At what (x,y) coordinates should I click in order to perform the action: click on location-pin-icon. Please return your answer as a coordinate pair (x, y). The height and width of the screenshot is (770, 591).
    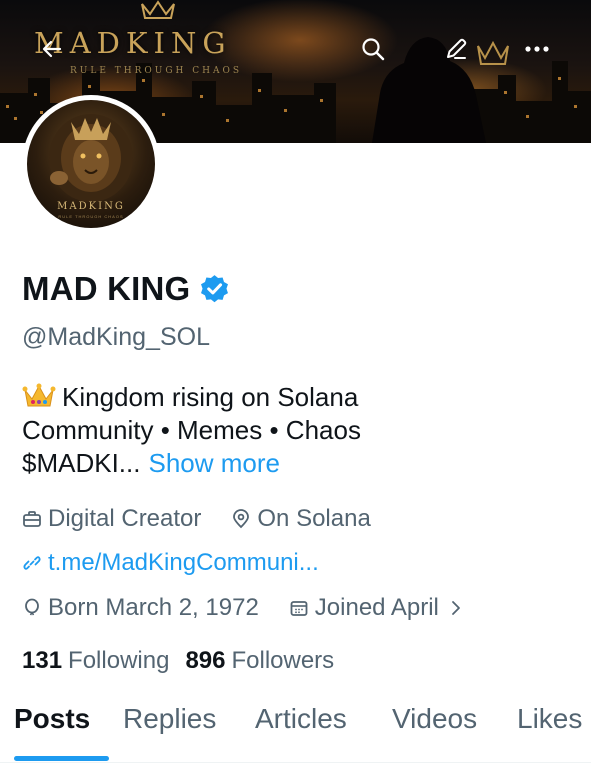
    Looking at the image, I should click on (241, 519).